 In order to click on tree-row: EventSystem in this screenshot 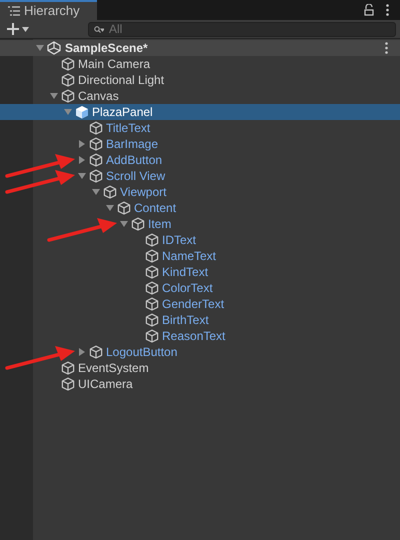, I will do `click(200, 368)`.